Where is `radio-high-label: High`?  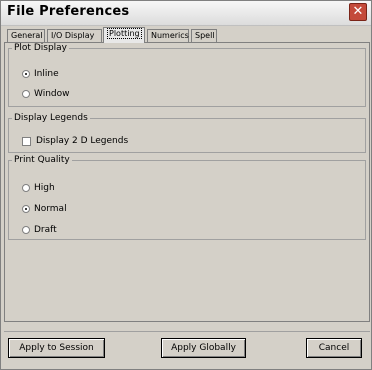 radio-high-label: High is located at coordinates (44, 188).